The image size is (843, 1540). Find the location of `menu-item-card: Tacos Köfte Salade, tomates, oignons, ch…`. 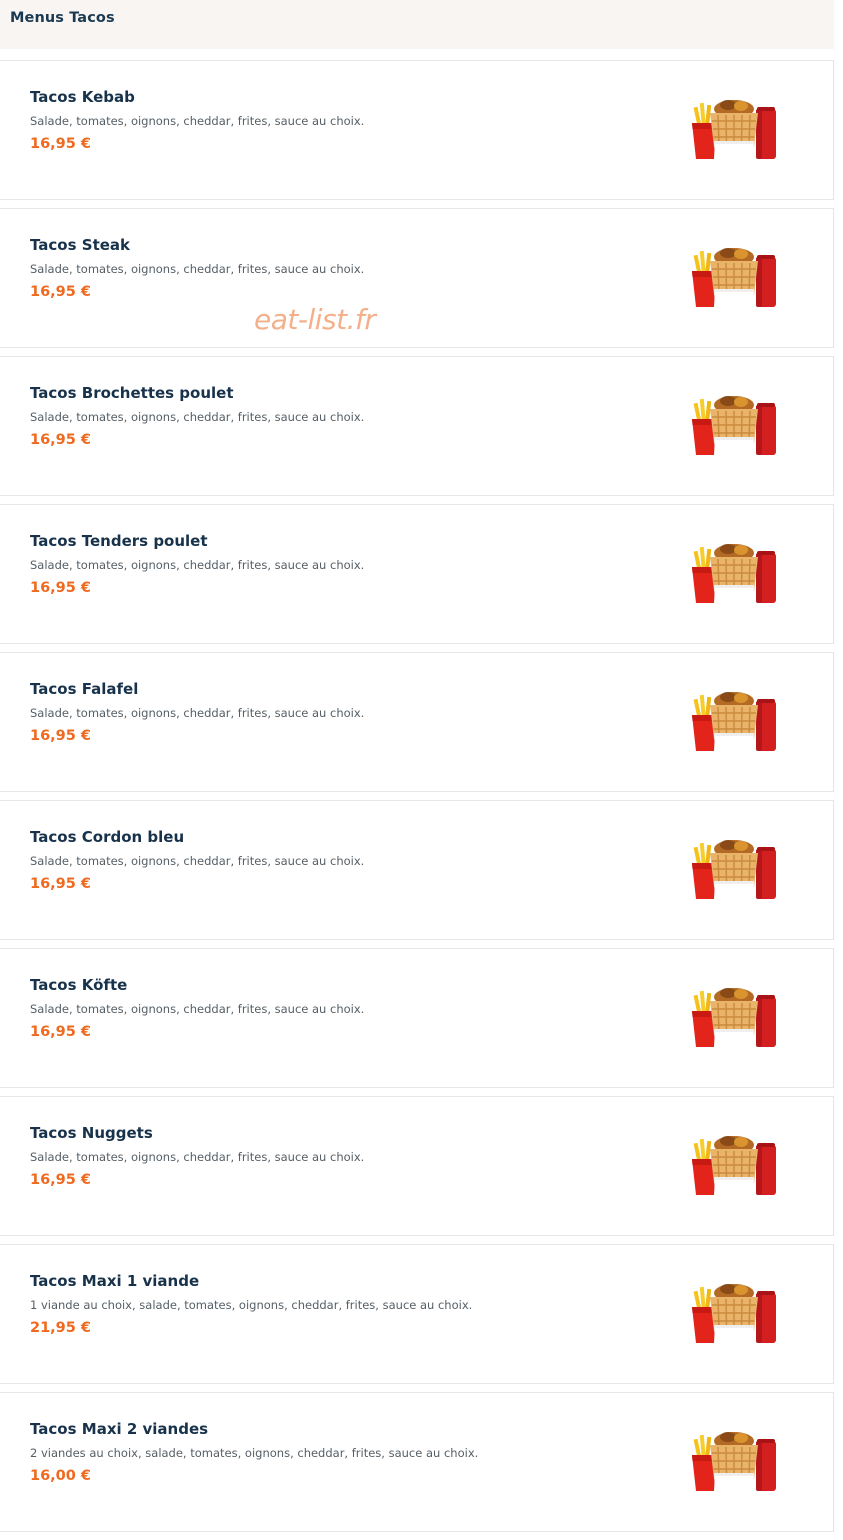

menu-item-card: Tacos Köfte Salade, tomates, oignons, ch… is located at coordinates (417, 1018).